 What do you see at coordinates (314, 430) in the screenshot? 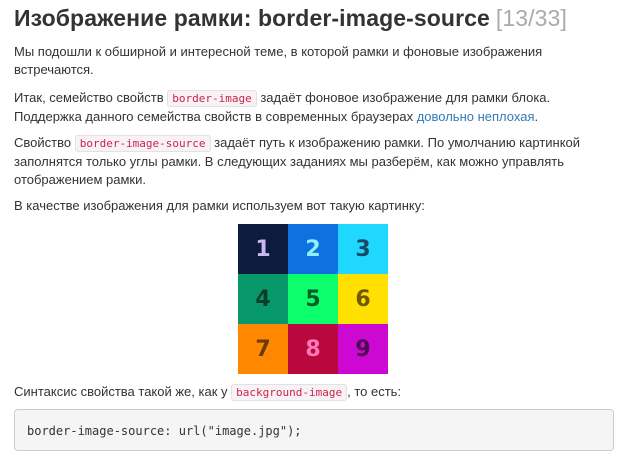
I see `code-block: border-image-source: url("image.jpg");` at bounding box center [314, 430].